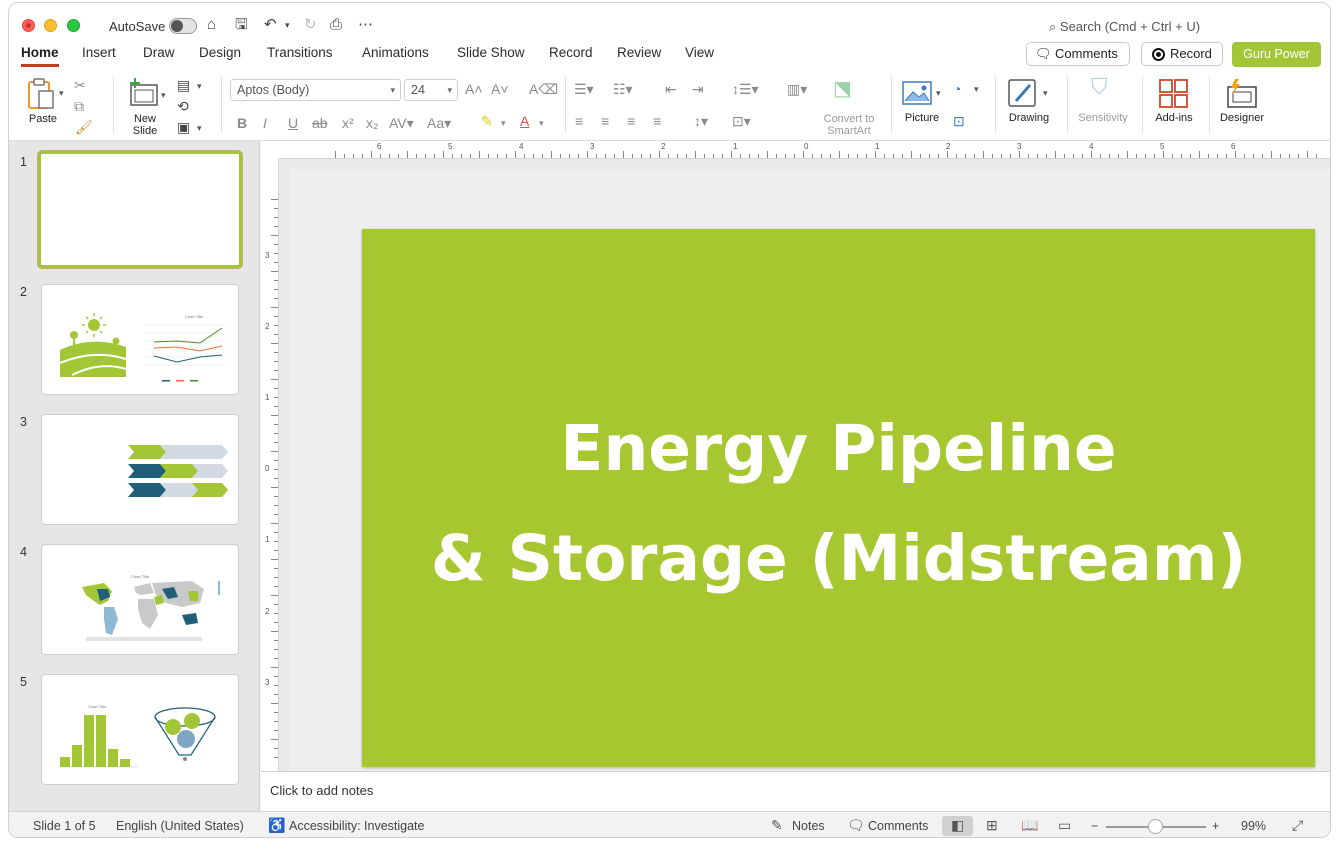 The height and width of the screenshot is (843, 1337). What do you see at coordinates (300, 54) in the screenshot?
I see `tab-transitions: Transitions` at bounding box center [300, 54].